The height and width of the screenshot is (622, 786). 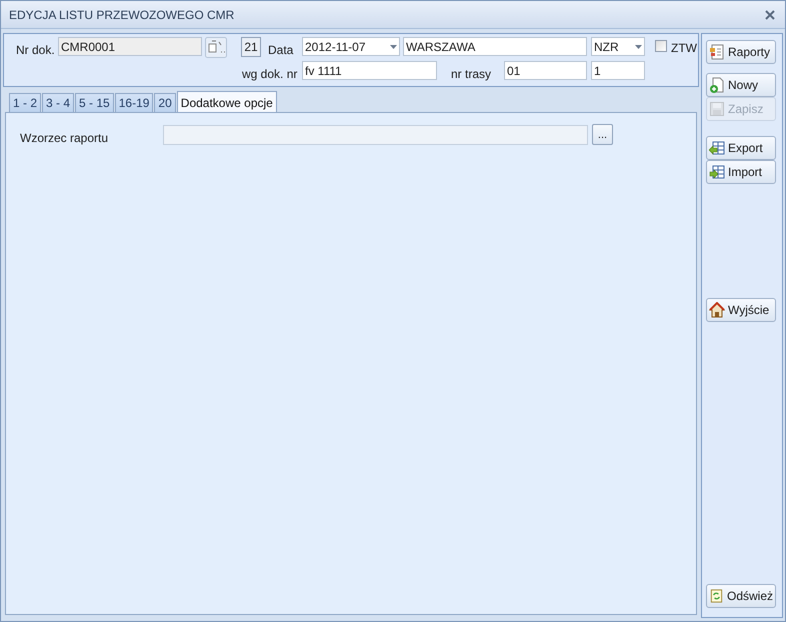 I want to click on field-label: Data, so click(x=281, y=50).